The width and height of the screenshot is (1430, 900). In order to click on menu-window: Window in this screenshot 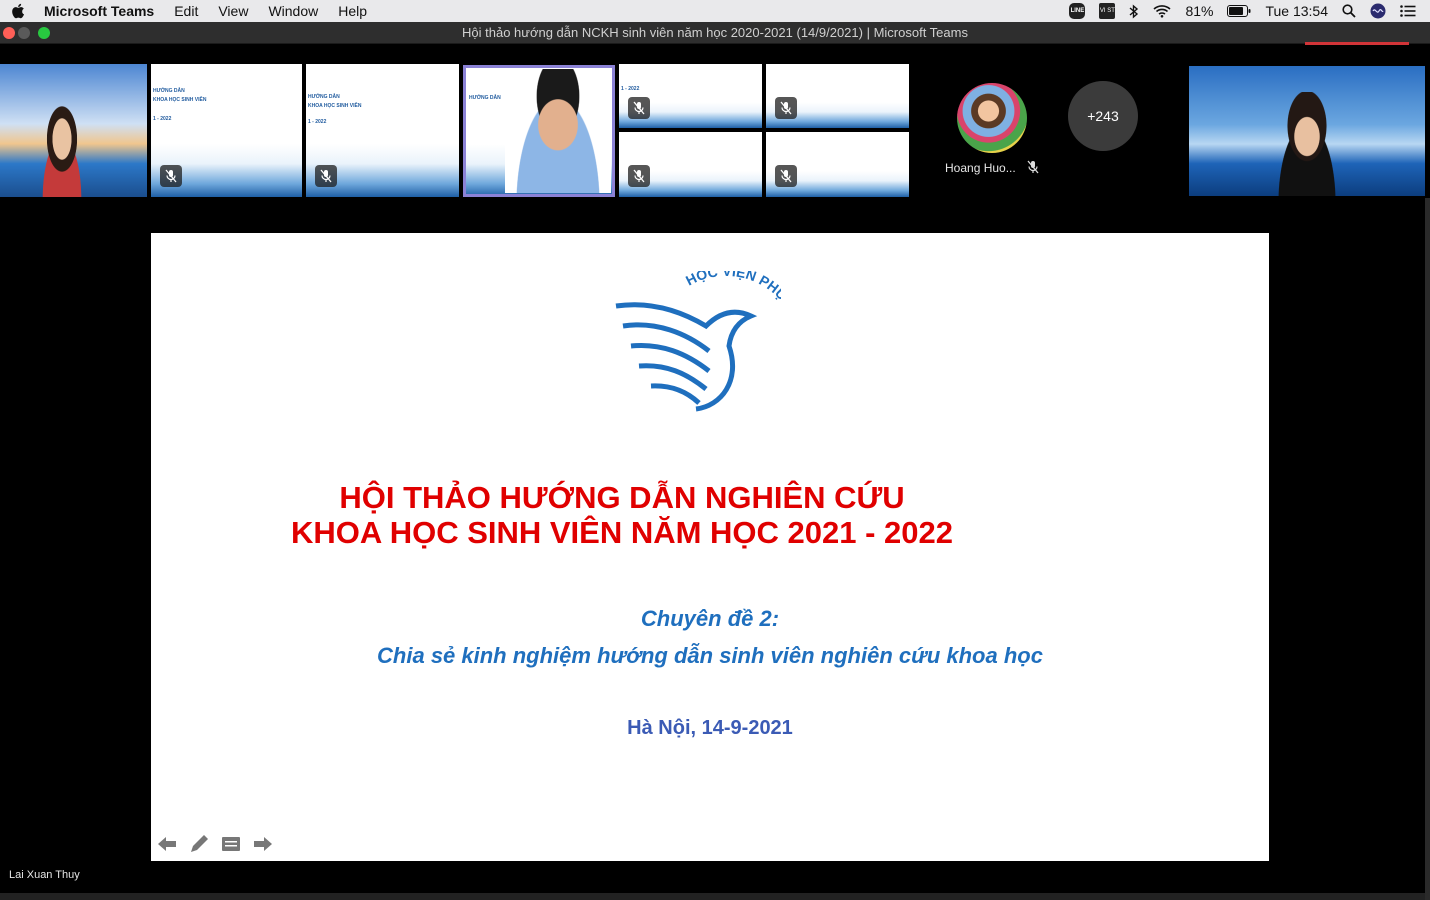, I will do `click(293, 11)`.